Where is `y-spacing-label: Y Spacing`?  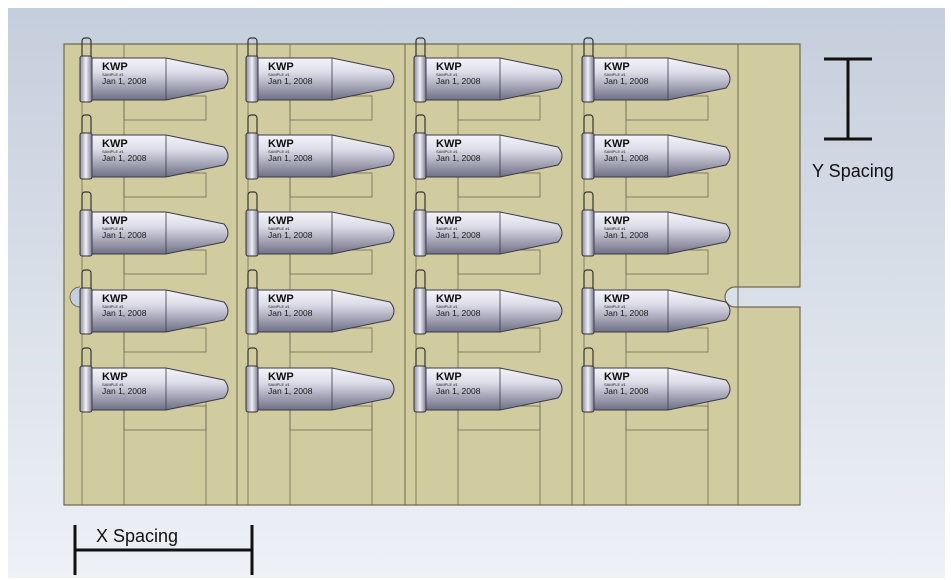
y-spacing-label: Y Spacing is located at coordinates (853, 171).